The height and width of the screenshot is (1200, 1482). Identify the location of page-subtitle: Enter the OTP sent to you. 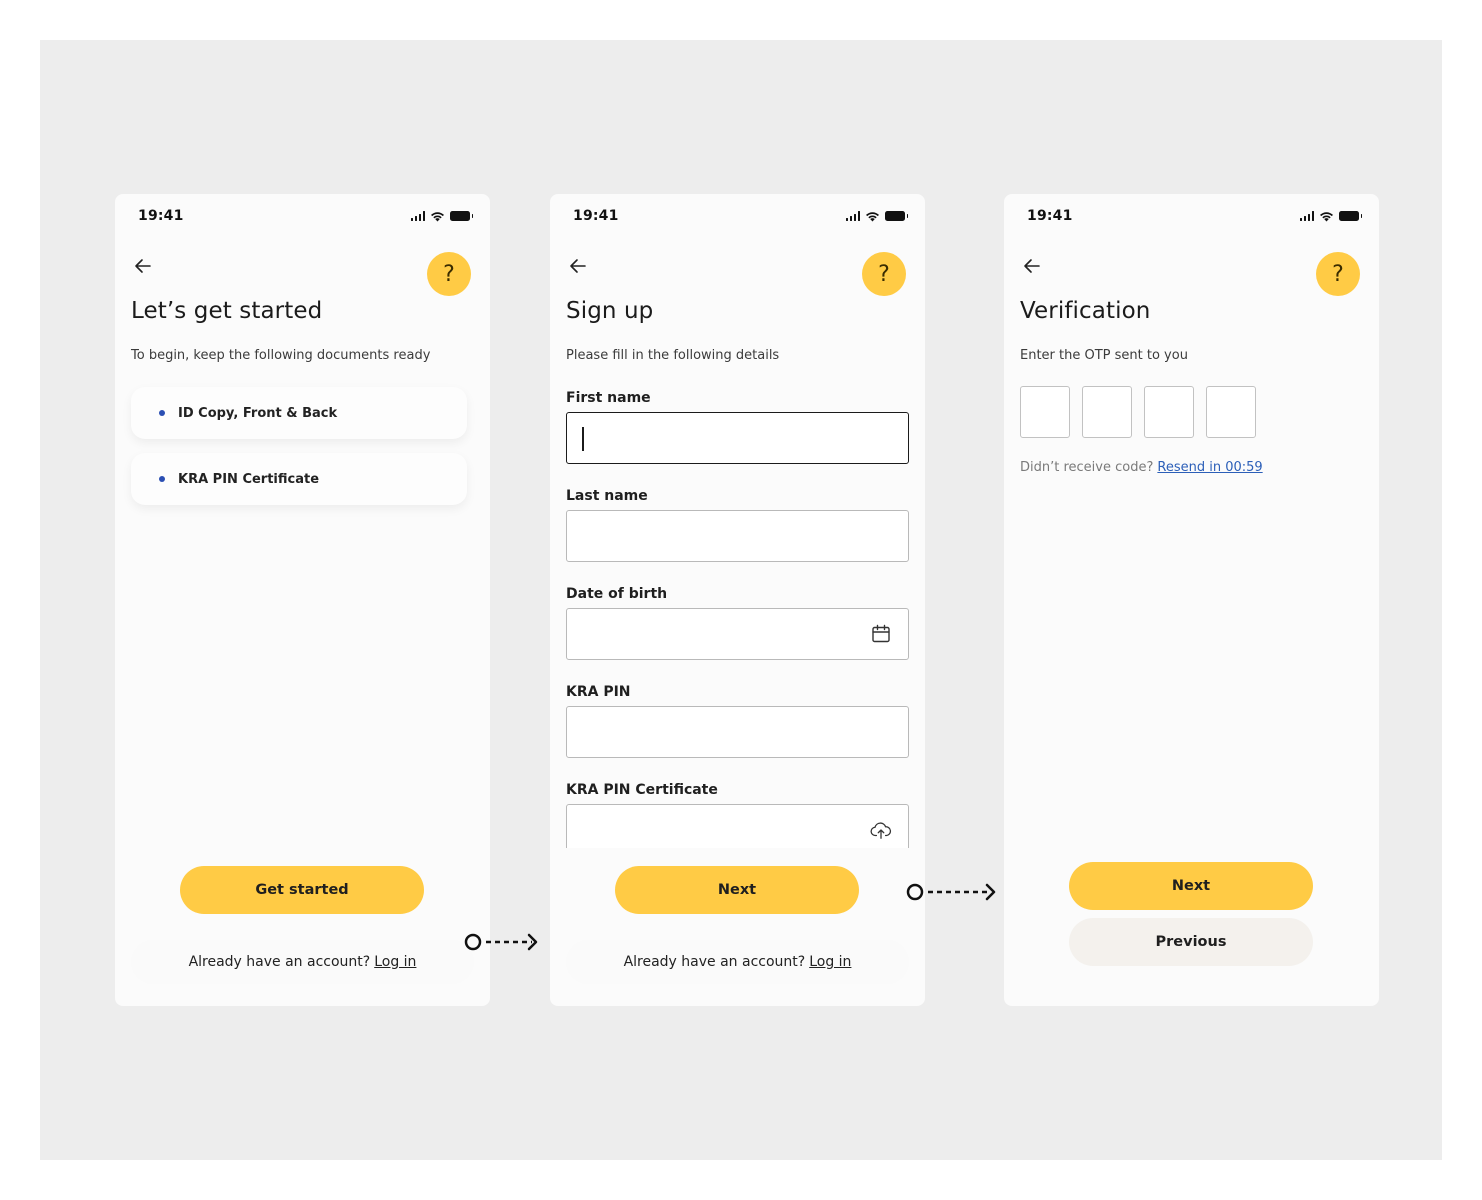
(1104, 355).